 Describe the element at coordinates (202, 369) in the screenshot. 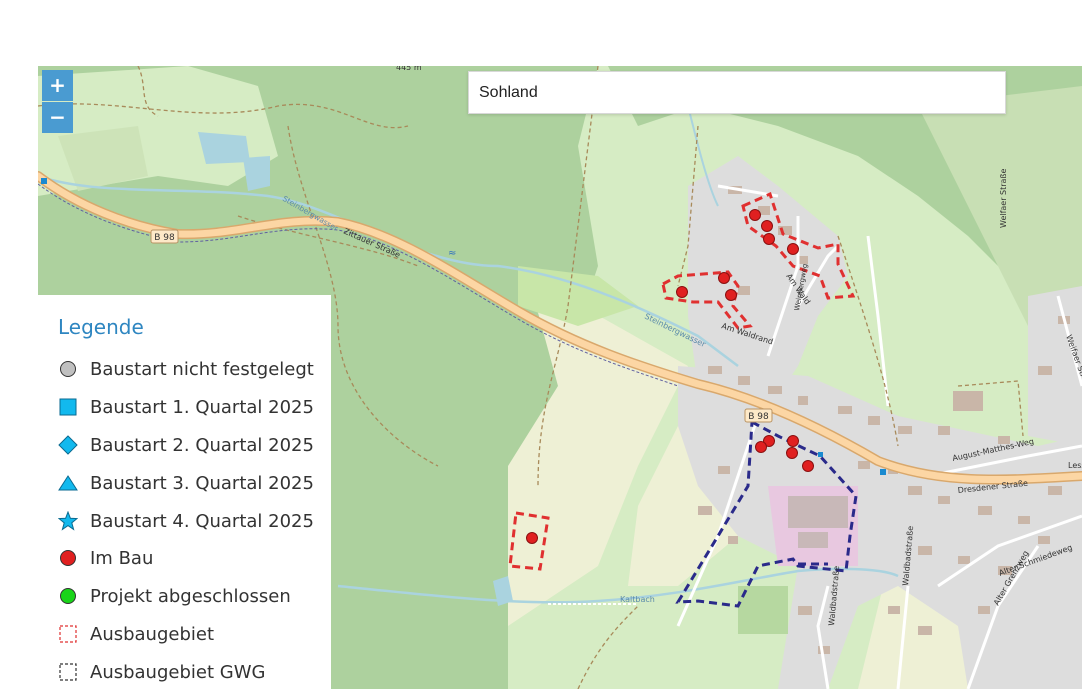

I see `legend-label: Baustart nicht festgelegt` at that location.